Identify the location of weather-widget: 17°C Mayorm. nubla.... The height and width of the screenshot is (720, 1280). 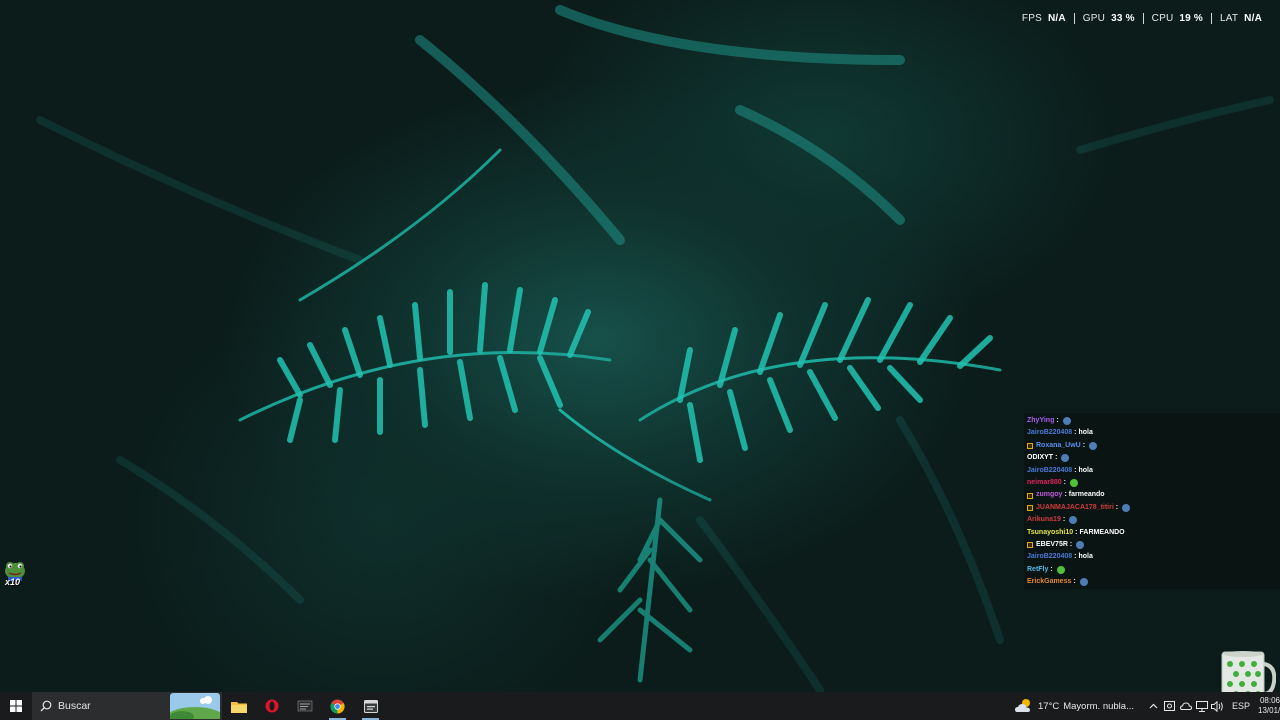
(1074, 706).